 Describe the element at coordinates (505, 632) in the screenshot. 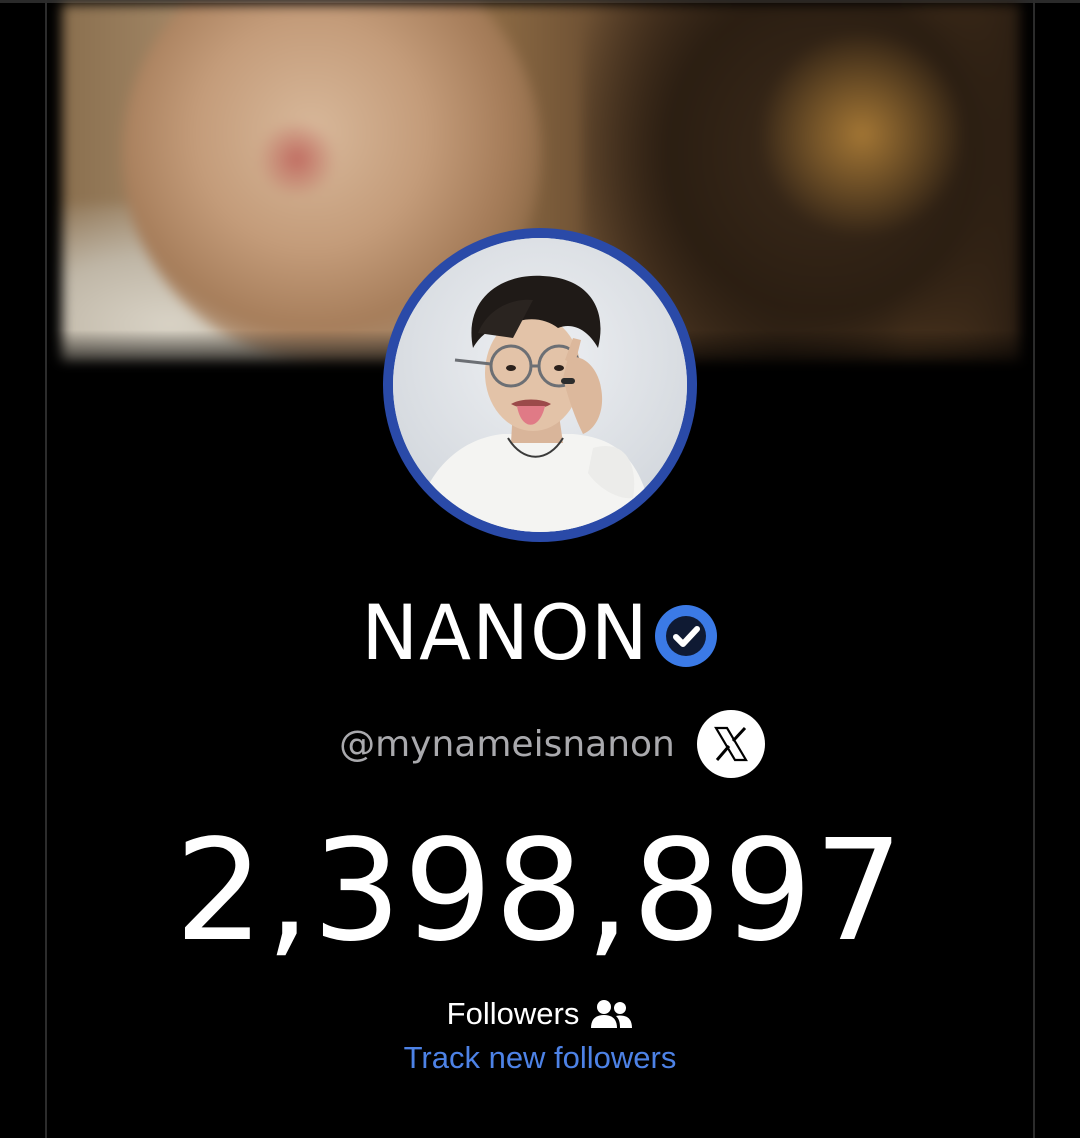

I see `profile-name: NANON` at that location.